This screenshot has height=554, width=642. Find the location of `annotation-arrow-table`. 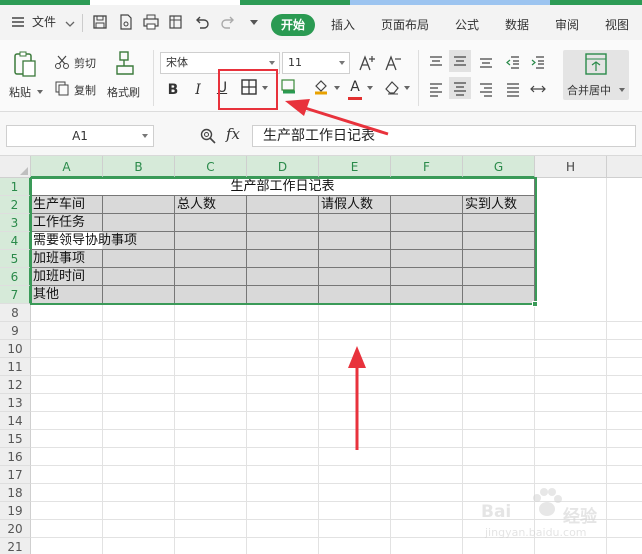

annotation-arrow-table is located at coordinates (357, 398).